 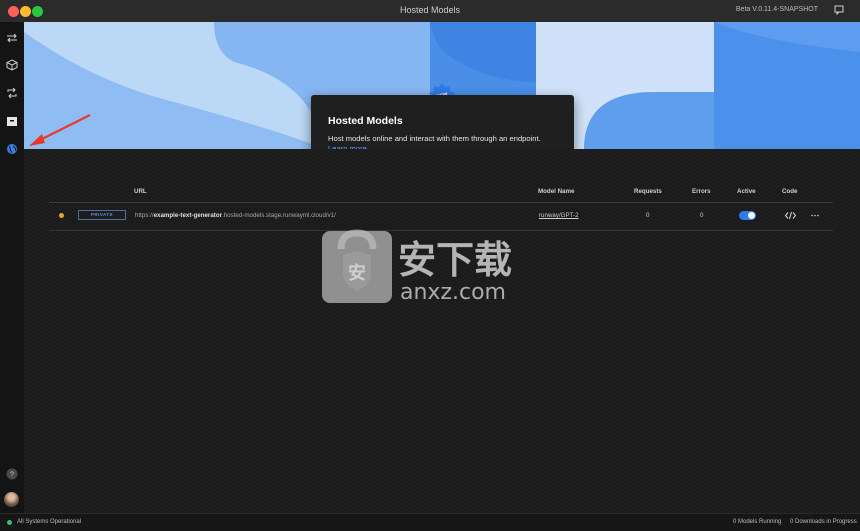 I want to click on column-header-model-name: Model Name, so click(x=556, y=191).